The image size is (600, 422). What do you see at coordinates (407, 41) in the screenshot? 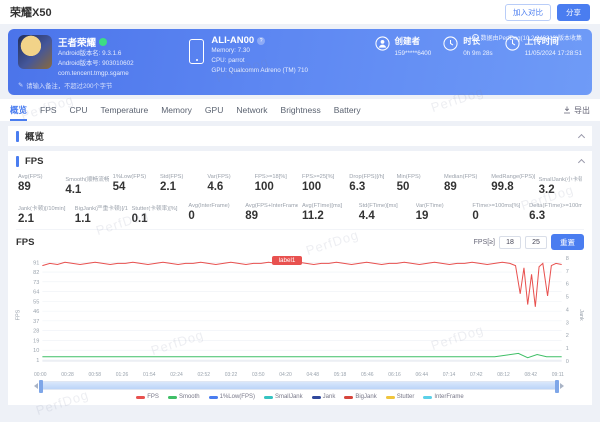
I see `creator-label: 创建者` at bounding box center [407, 41].